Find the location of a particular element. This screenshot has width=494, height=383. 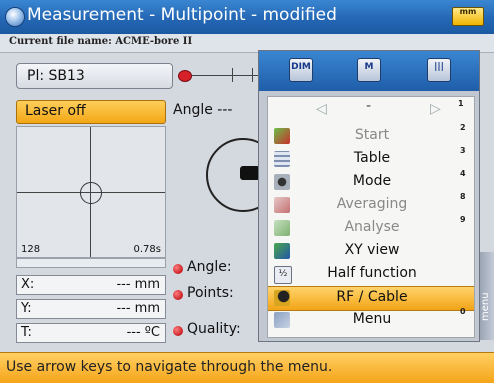

menu-icon is located at coordinates (282, 320).